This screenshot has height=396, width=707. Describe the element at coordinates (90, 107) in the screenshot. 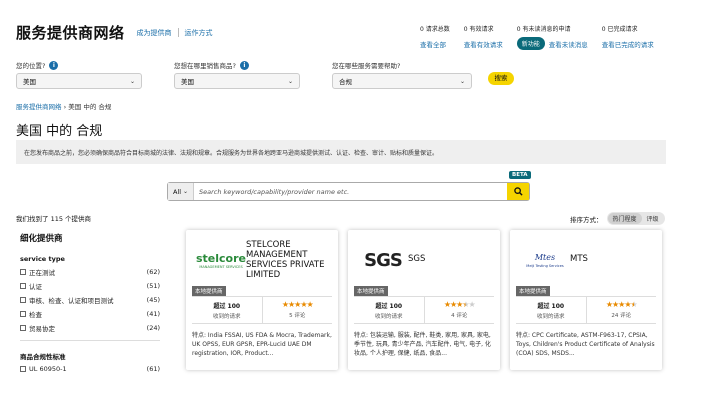

I see `breadcrumb-current: 美国 中的 合规` at that location.